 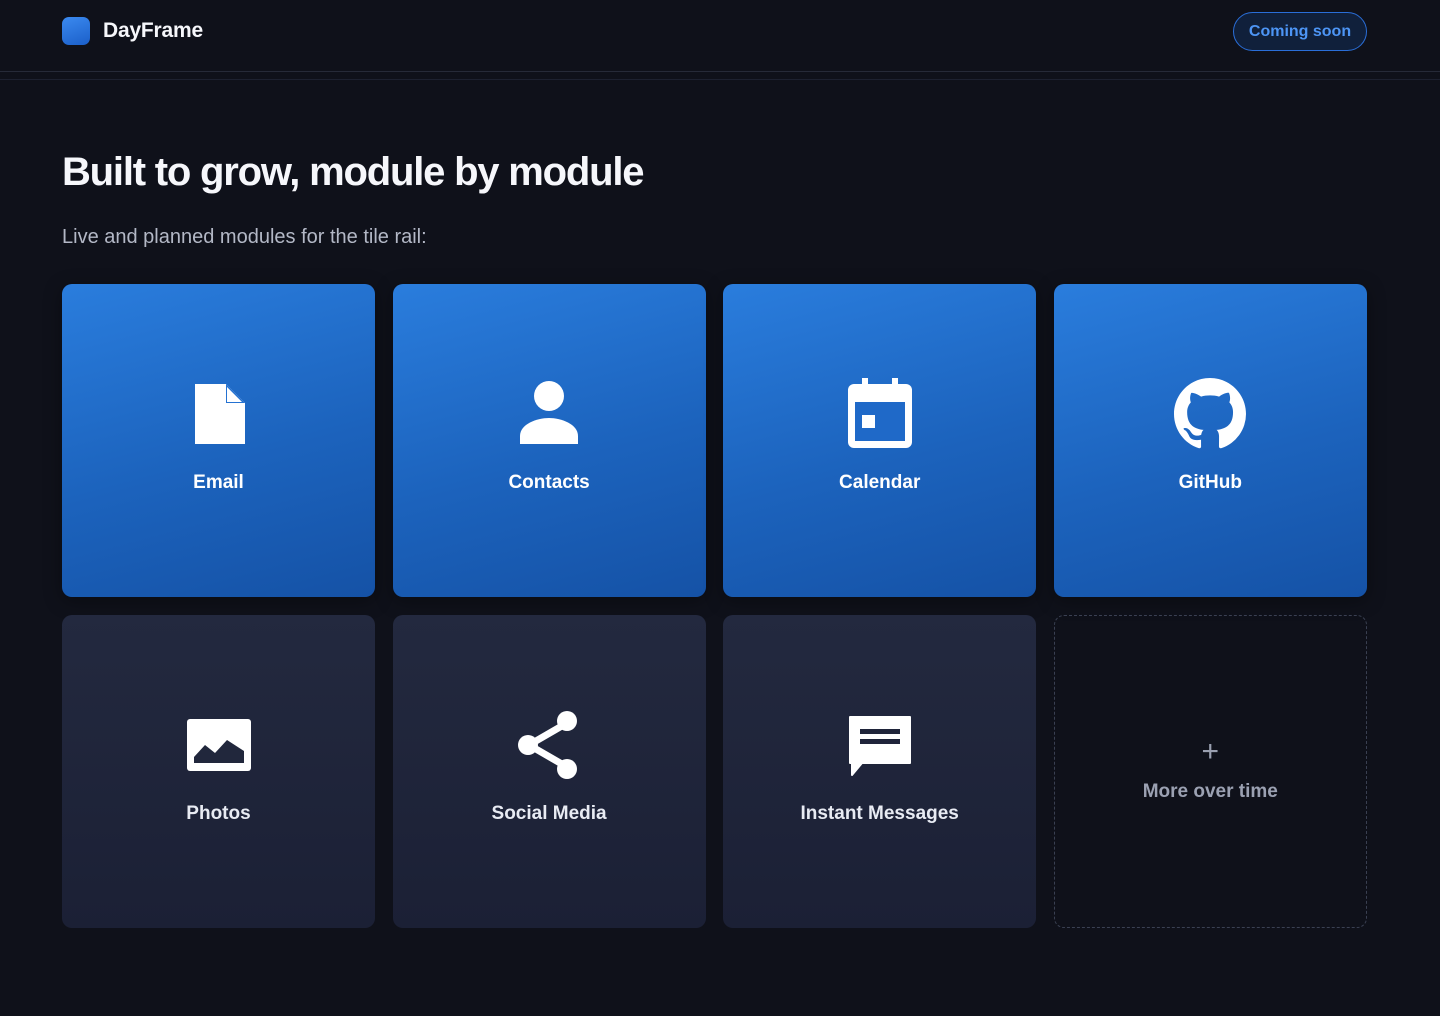 What do you see at coordinates (549, 813) in the screenshot?
I see `module-label: Social Media` at bounding box center [549, 813].